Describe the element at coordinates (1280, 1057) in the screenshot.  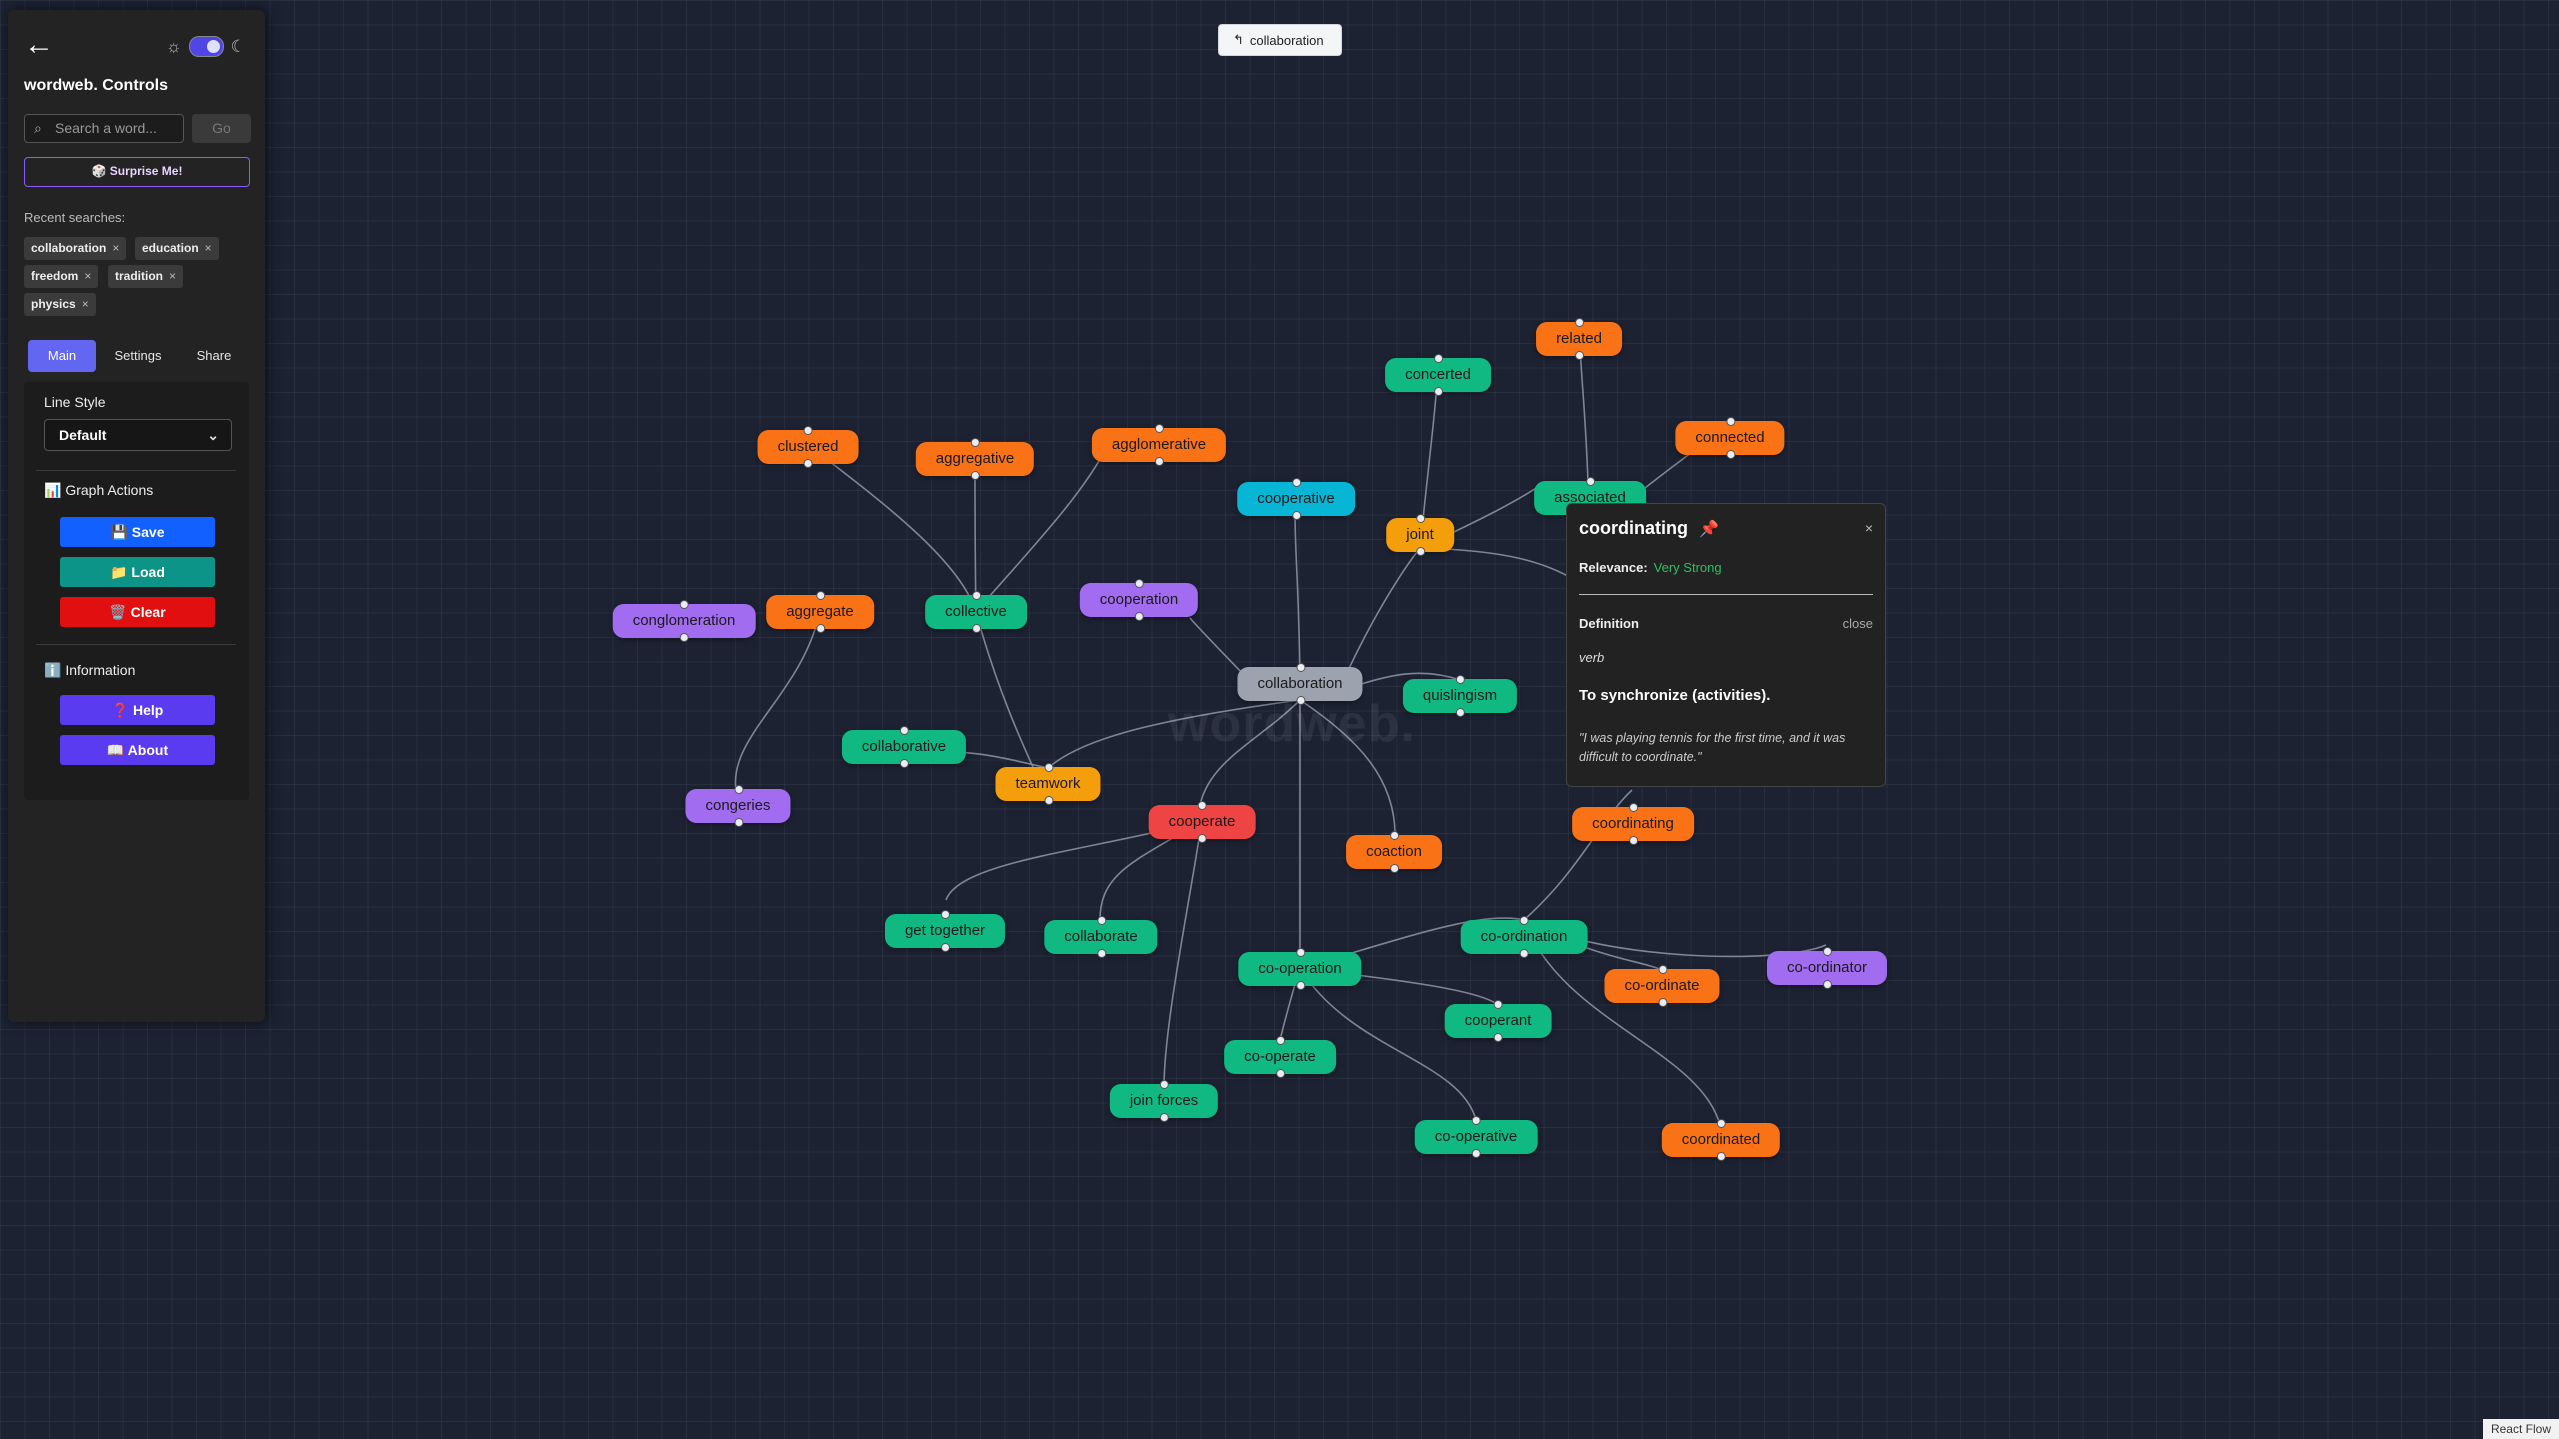
I see `node-co-operate: co-operate` at that location.